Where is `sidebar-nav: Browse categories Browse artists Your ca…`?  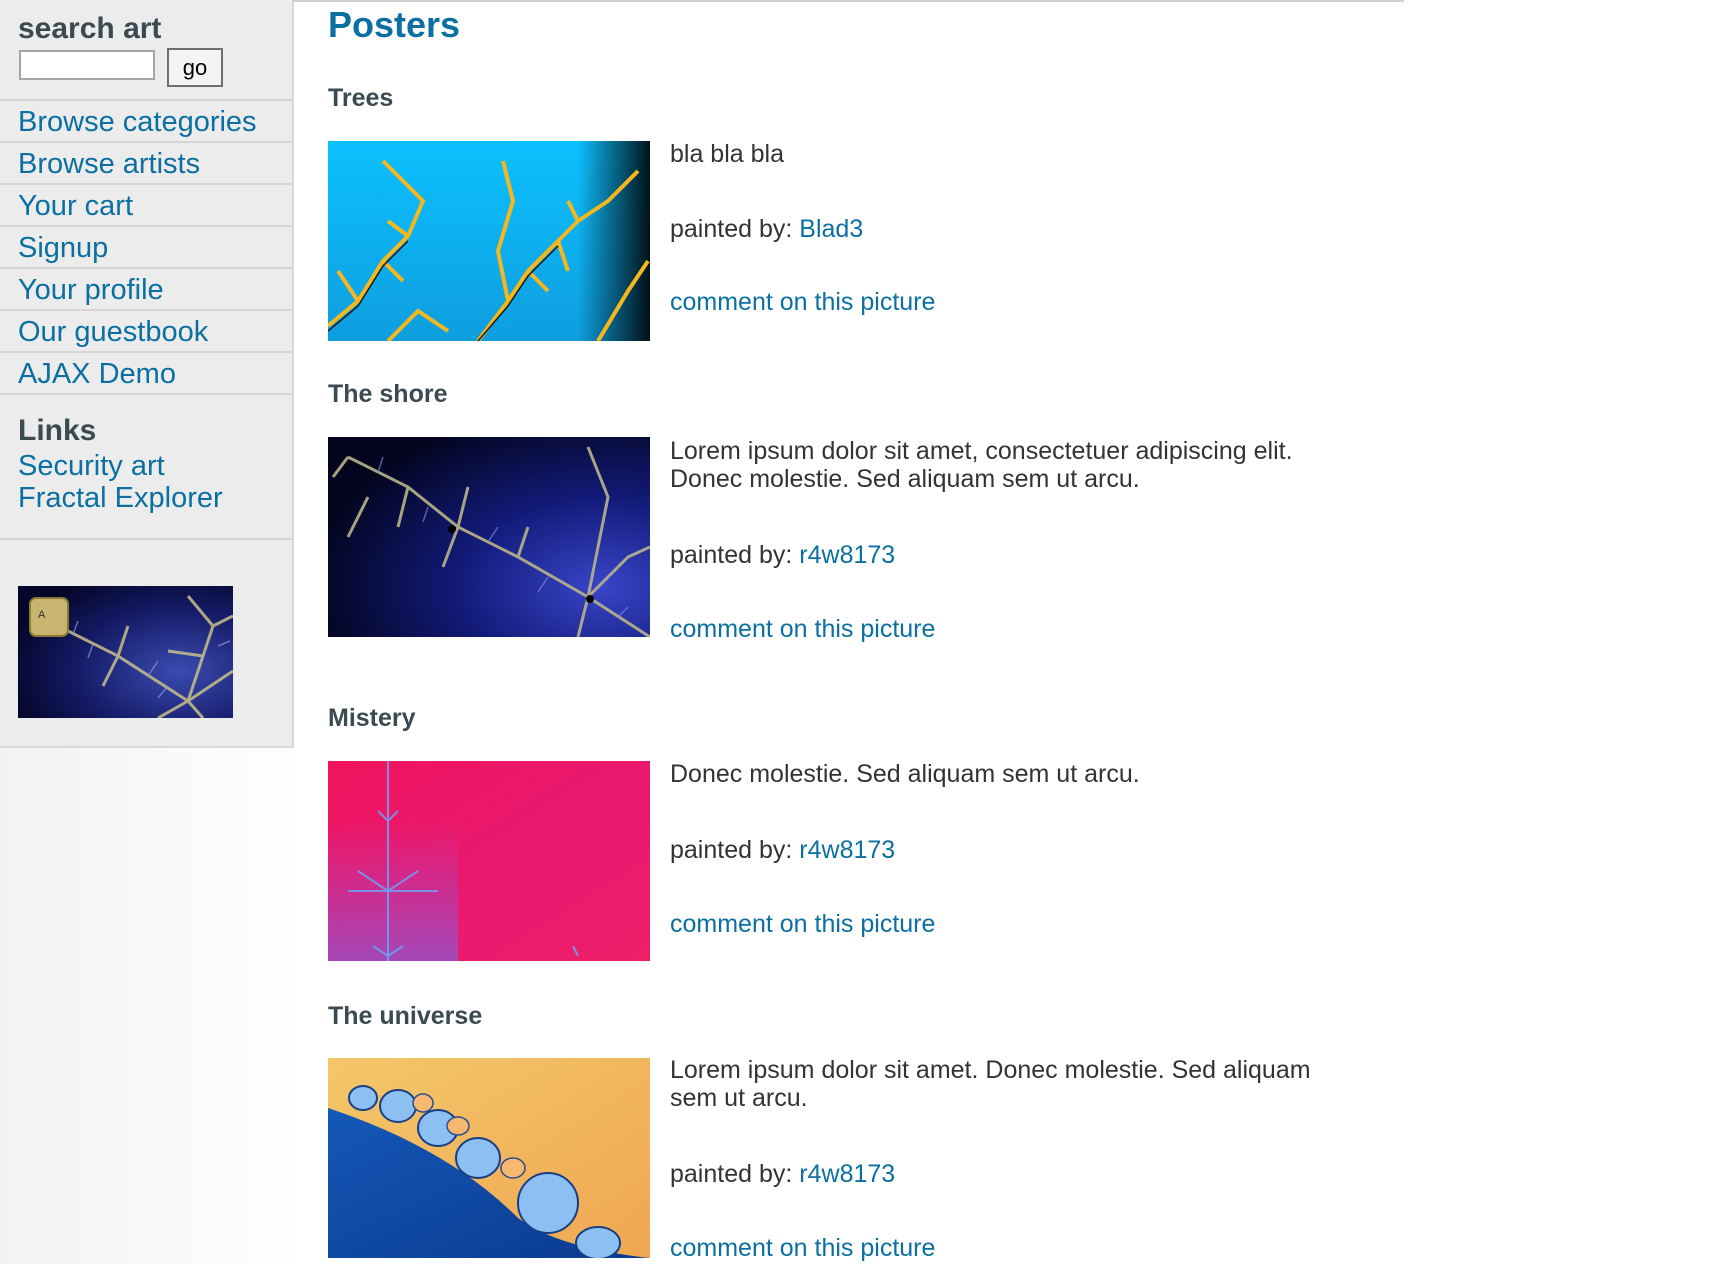
sidebar-nav: Browse categories Browse artists Your ca… is located at coordinates (146, 247).